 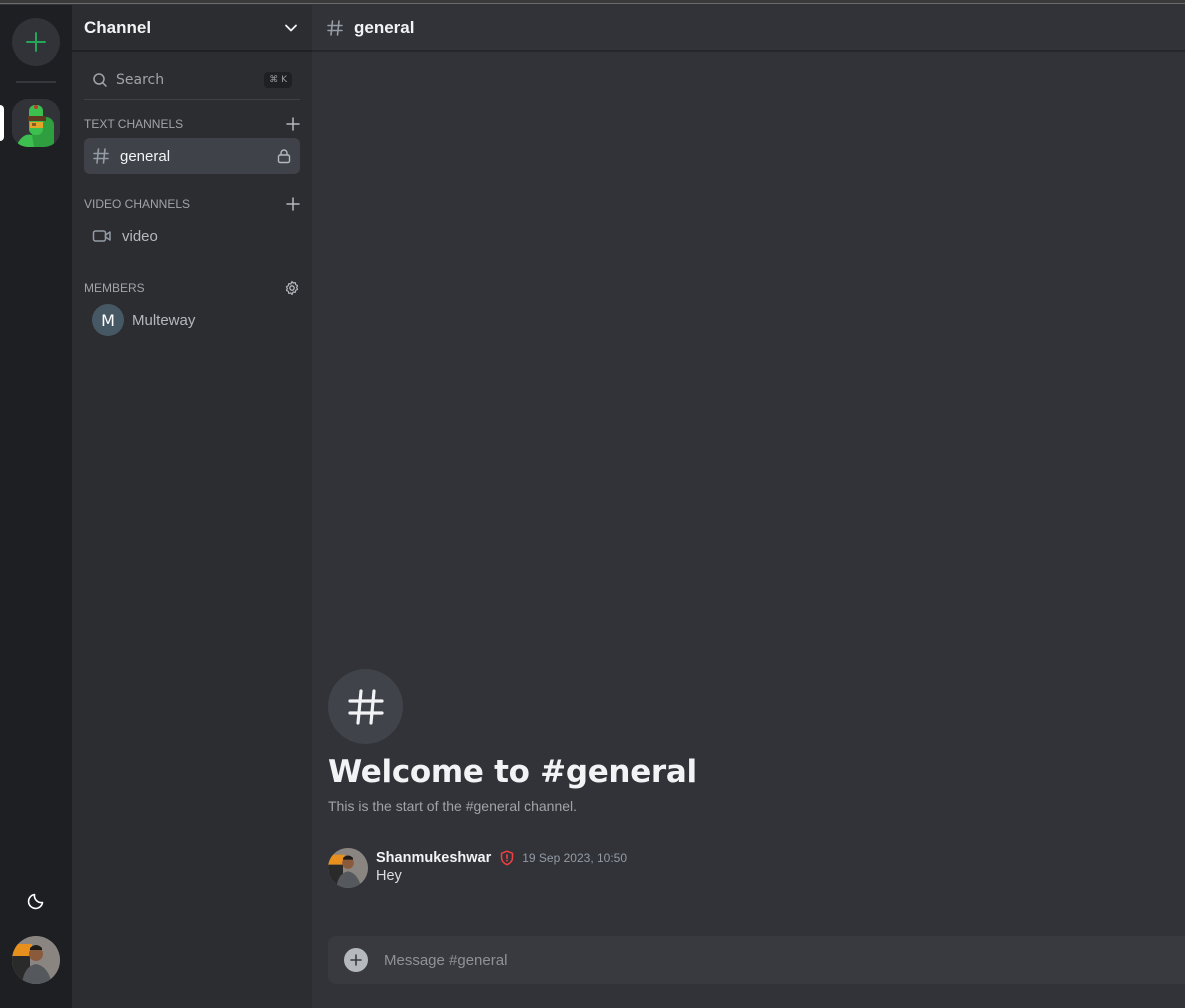 What do you see at coordinates (2, 123) in the screenshot?
I see `active-server-indicator` at bounding box center [2, 123].